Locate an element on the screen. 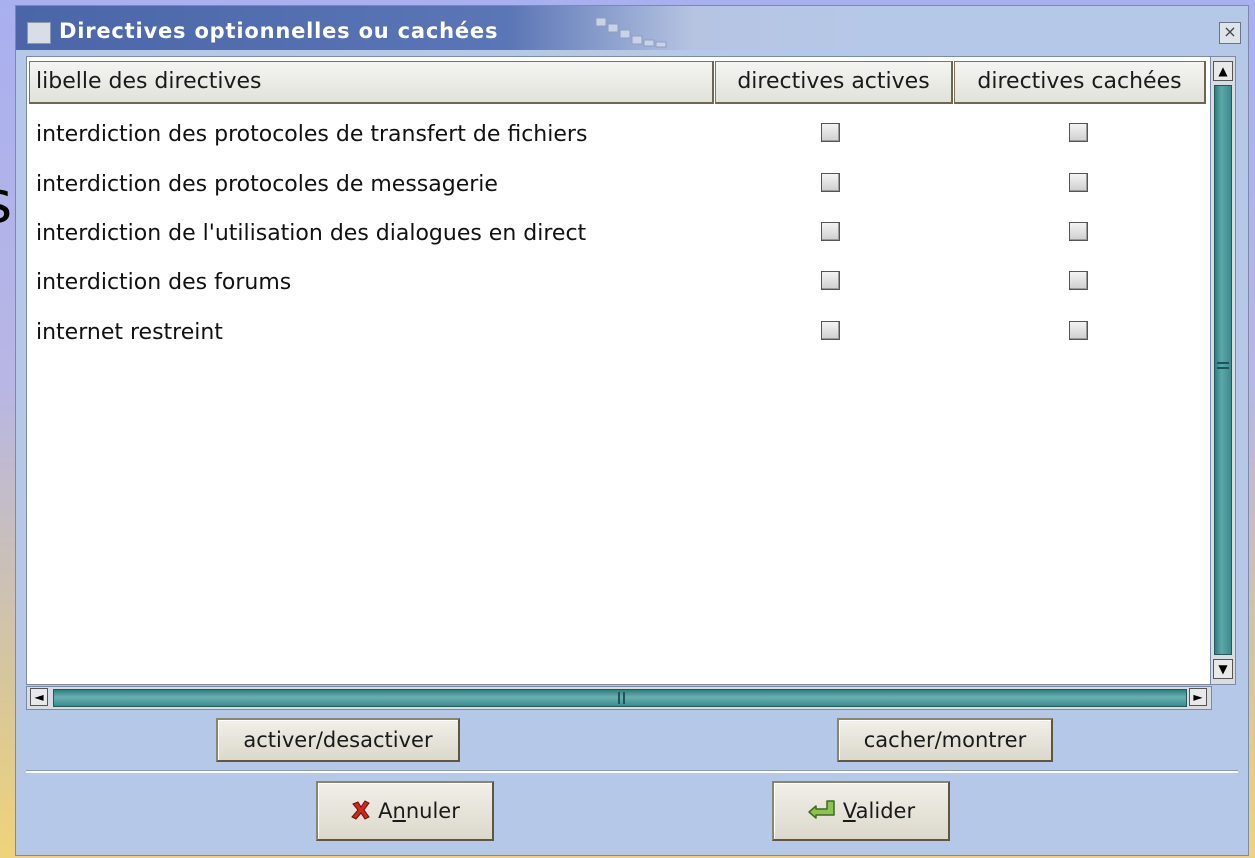  scroll-right-icon: ► is located at coordinates (1198, 697).